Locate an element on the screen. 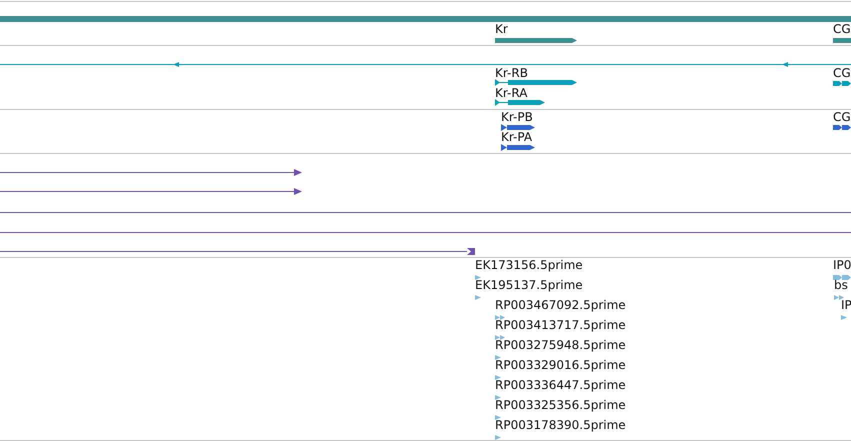 The image size is (851, 441). feature-label: Kr-RB is located at coordinates (511, 73).